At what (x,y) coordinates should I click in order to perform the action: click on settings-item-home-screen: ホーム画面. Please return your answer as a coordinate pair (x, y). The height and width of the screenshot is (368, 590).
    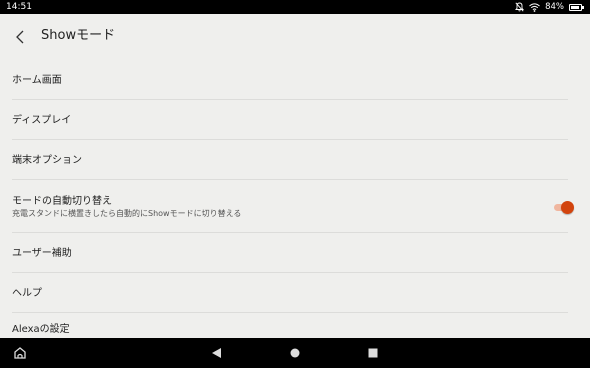
    Looking at the image, I should click on (290, 80).